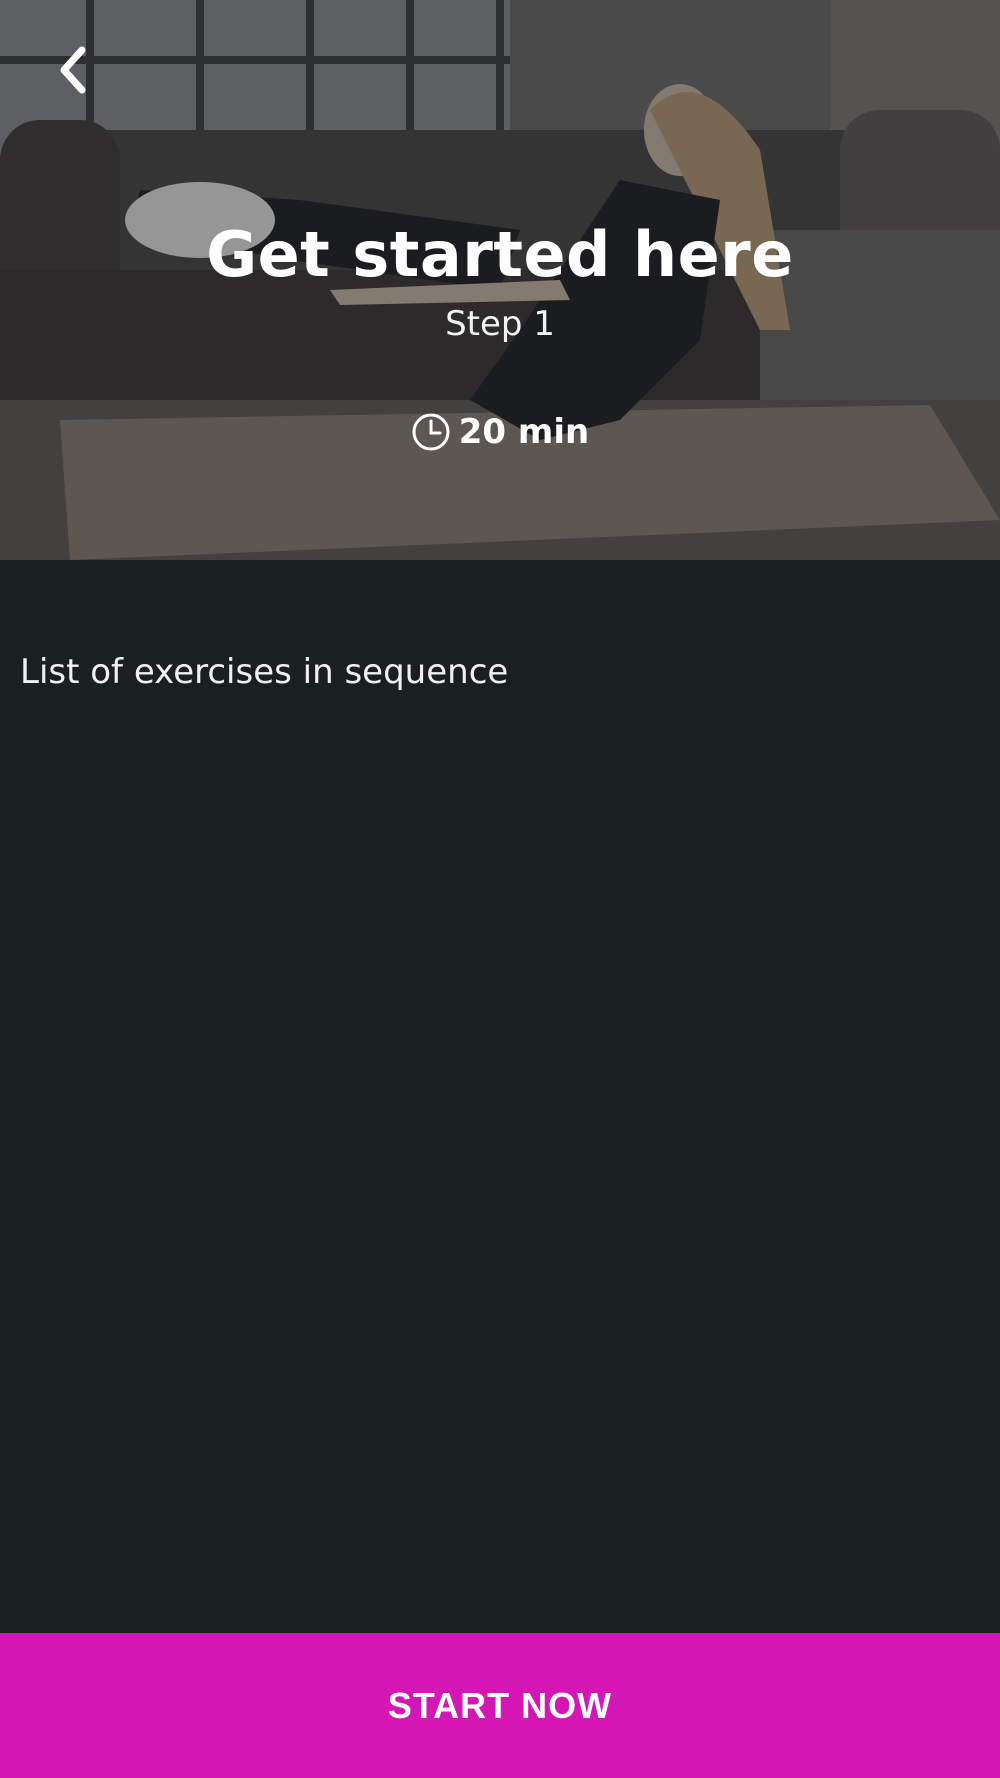  I want to click on chevron-left-icon, so click(73, 70).